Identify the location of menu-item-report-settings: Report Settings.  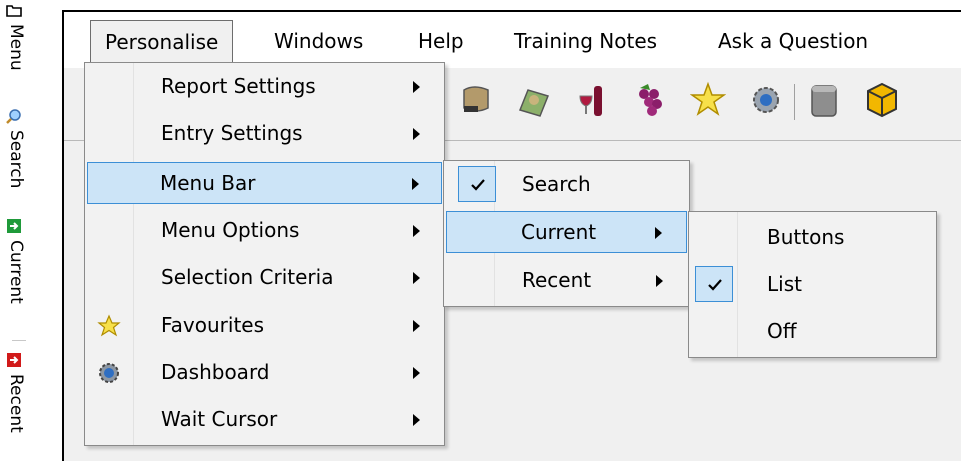
(264, 87).